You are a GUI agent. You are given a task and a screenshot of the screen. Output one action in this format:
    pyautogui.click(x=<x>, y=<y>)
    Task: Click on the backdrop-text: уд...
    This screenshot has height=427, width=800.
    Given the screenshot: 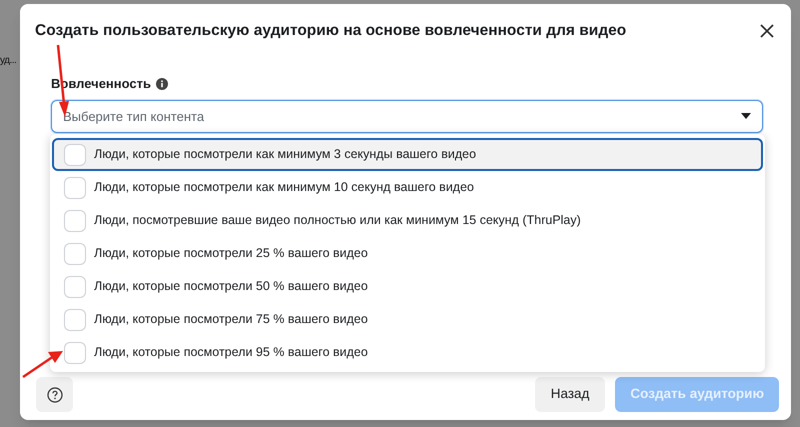 What is the action you would take?
    pyautogui.click(x=8, y=61)
    